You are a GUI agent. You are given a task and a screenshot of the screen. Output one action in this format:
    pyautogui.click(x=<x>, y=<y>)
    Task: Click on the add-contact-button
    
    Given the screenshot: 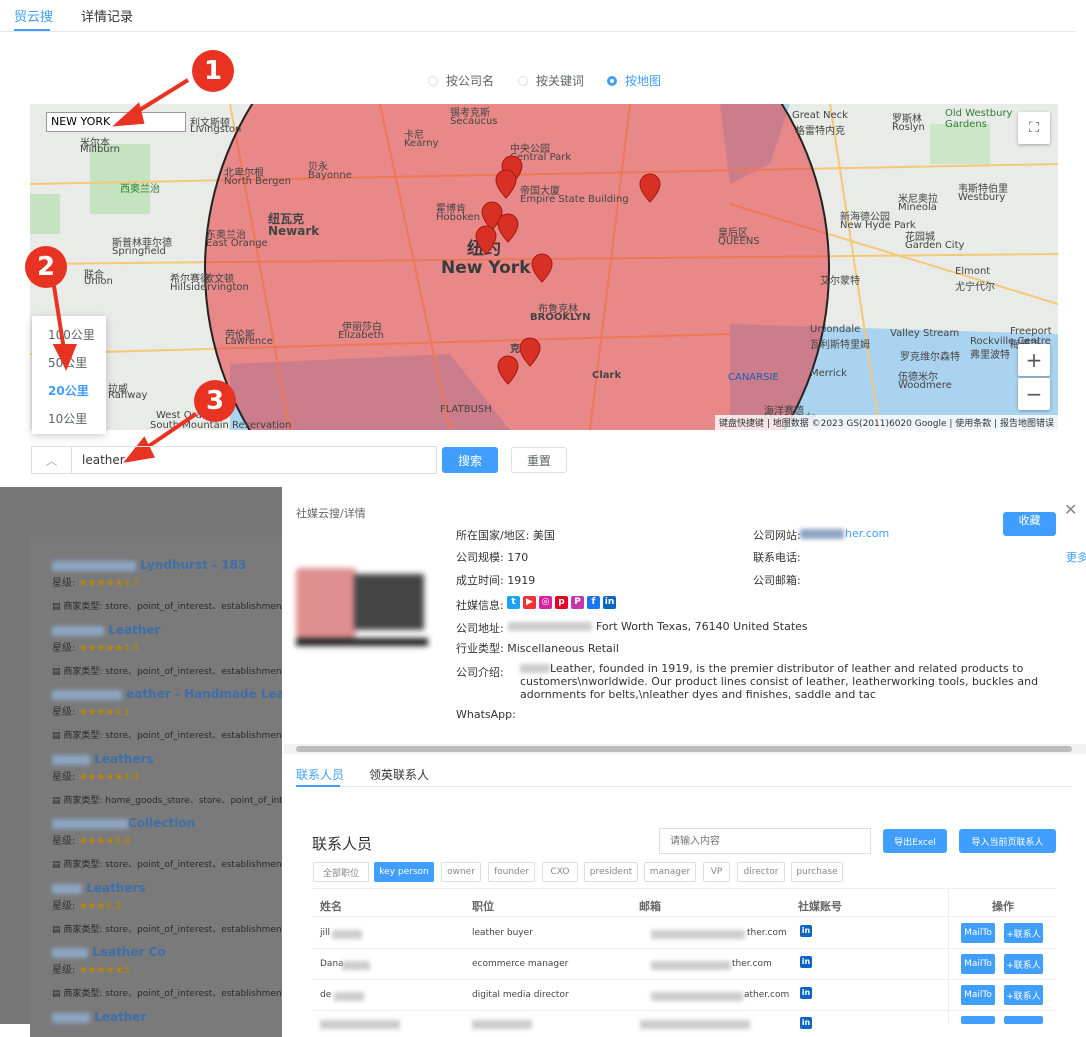 What is the action you would take?
    pyautogui.click(x=1023, y=1020)
    